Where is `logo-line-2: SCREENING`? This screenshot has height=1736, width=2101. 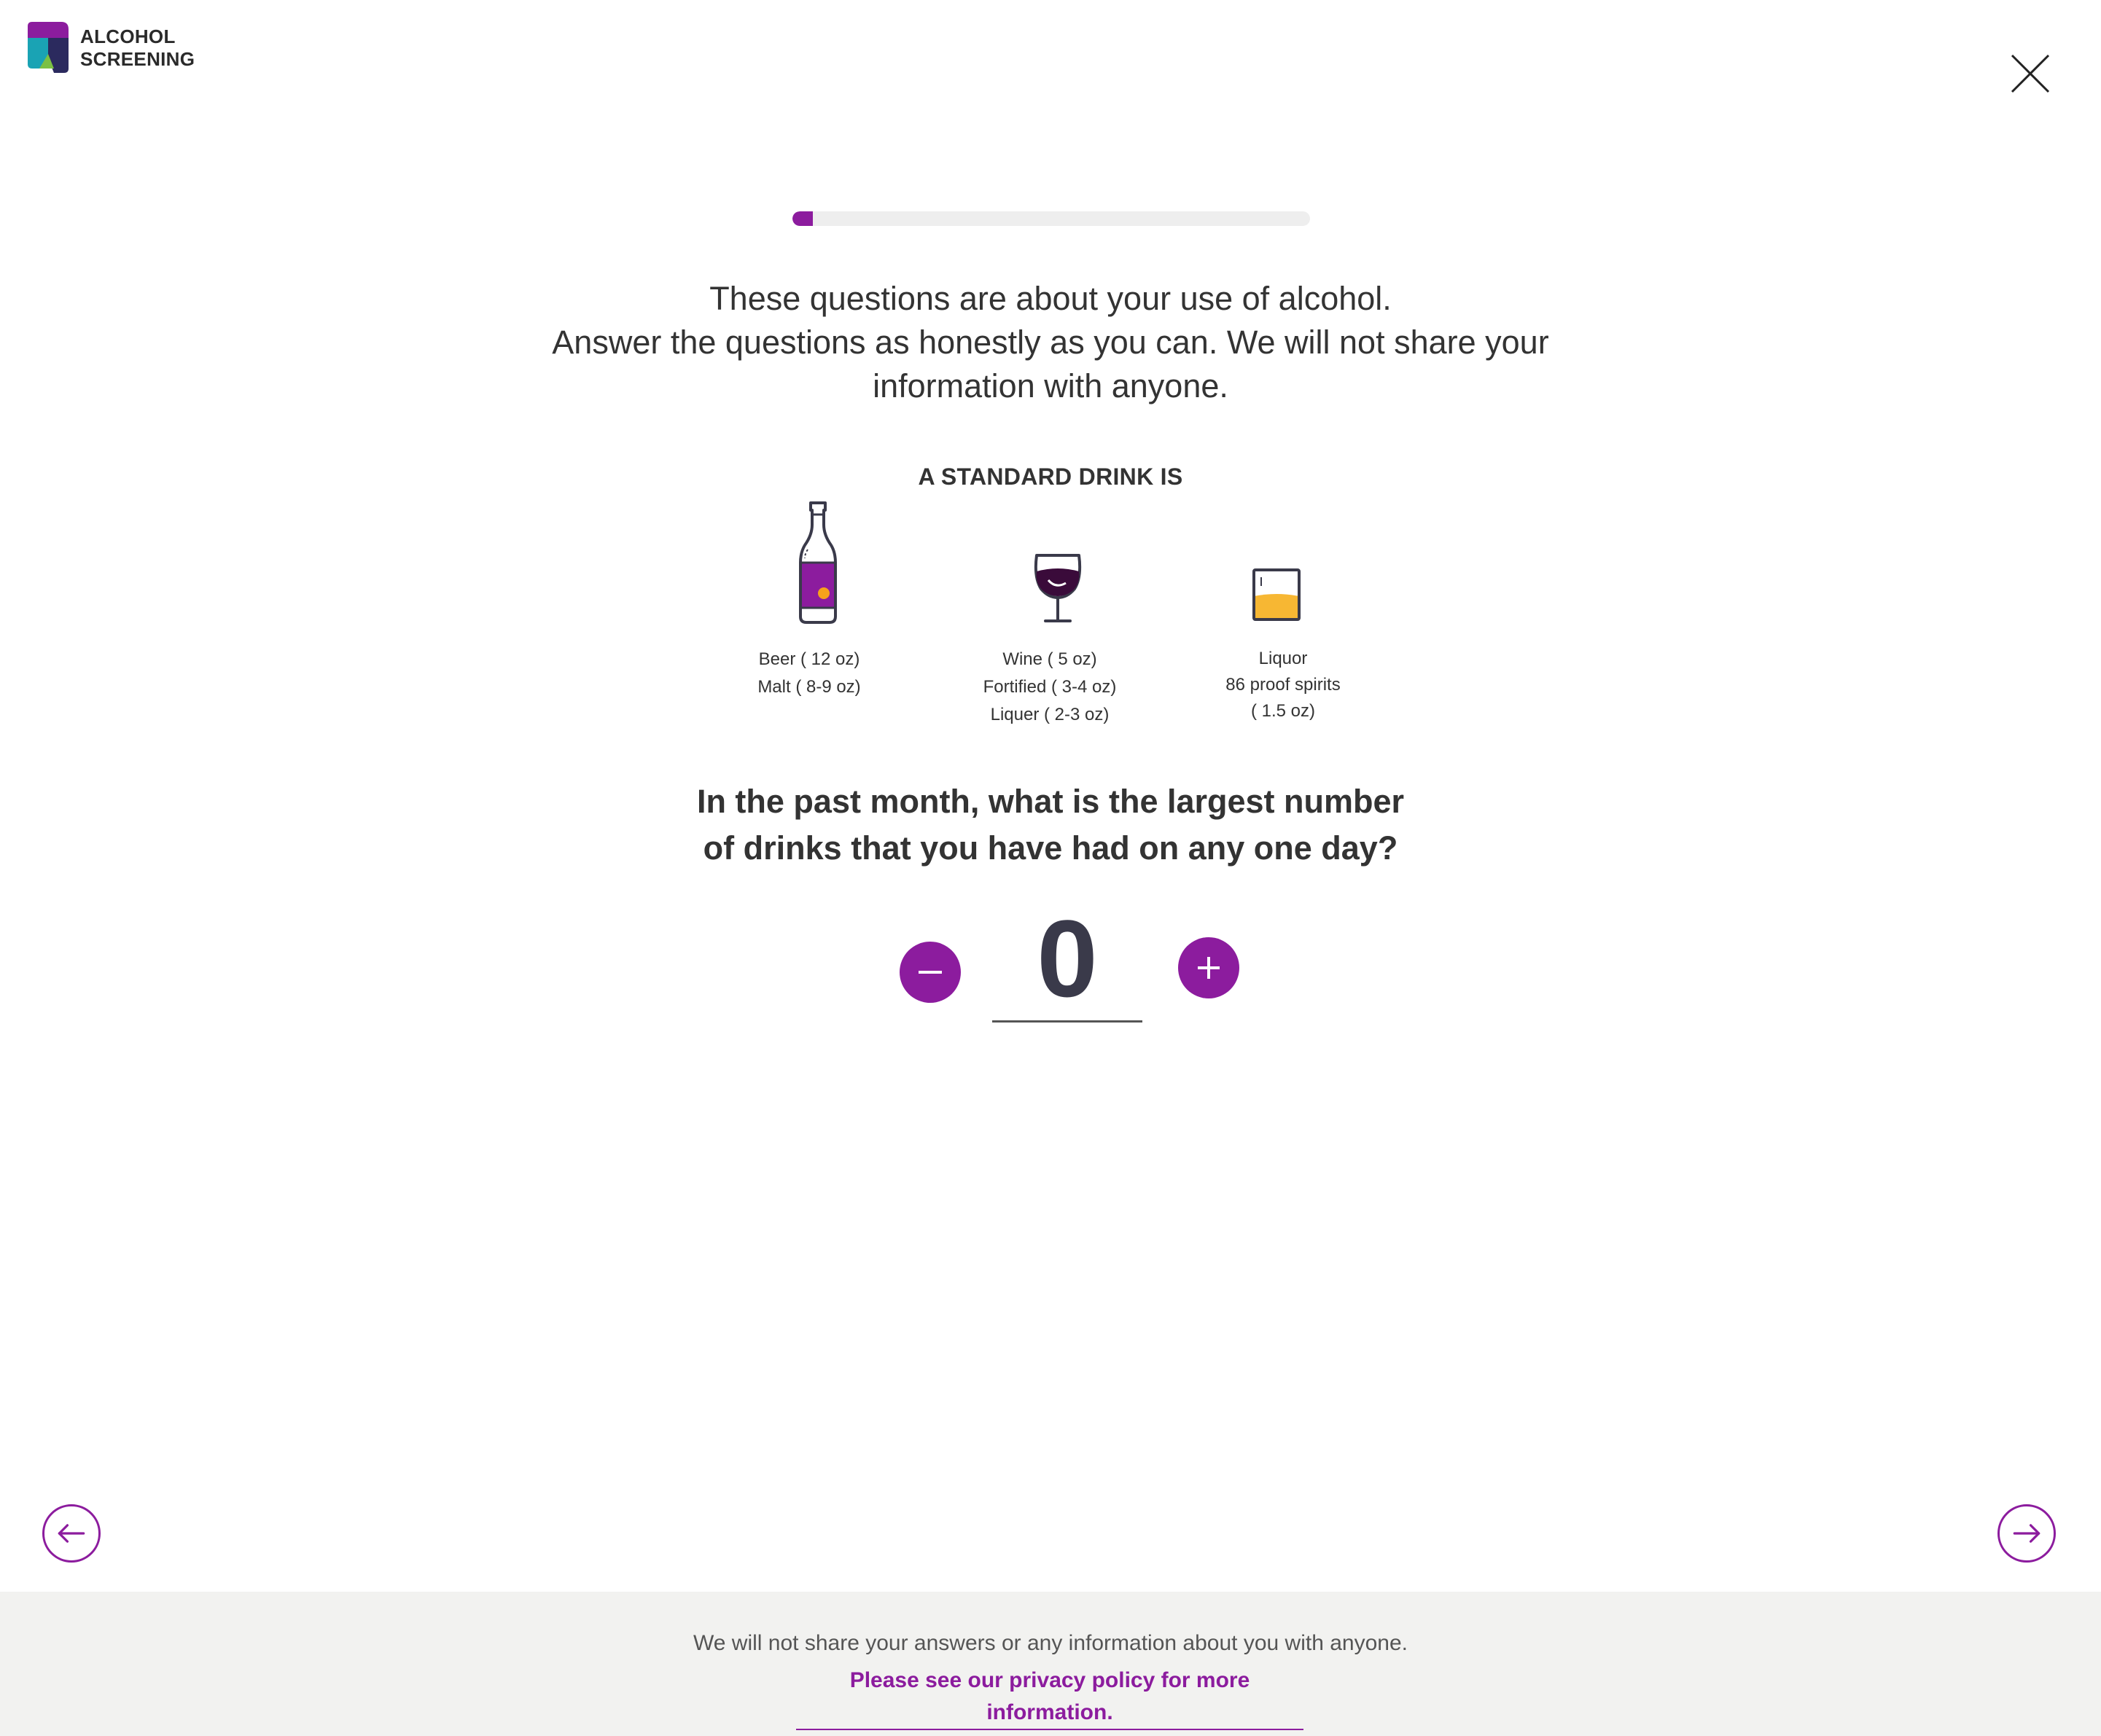
logo-line-2: SCREENING is located at coordinates (137, 59).